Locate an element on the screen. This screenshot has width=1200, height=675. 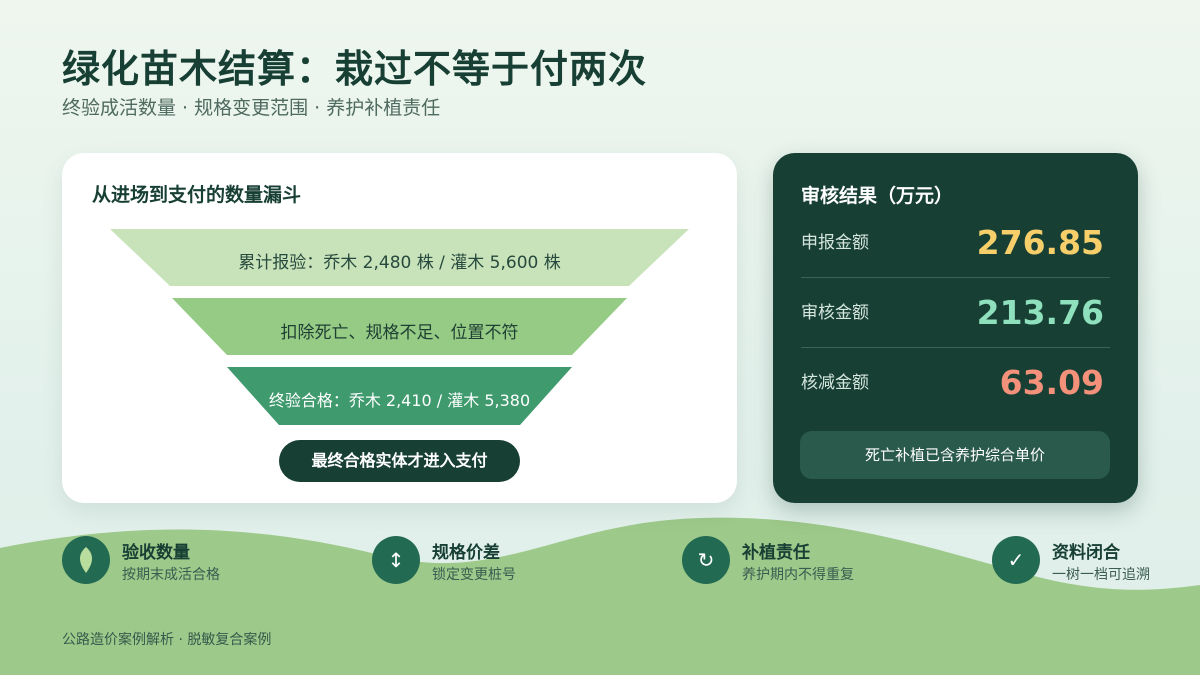
funnel-stage-1-label: 累计报验：乔木 2,480 株 / 灌木 5,600 株 is located at coordinates (399, 263).